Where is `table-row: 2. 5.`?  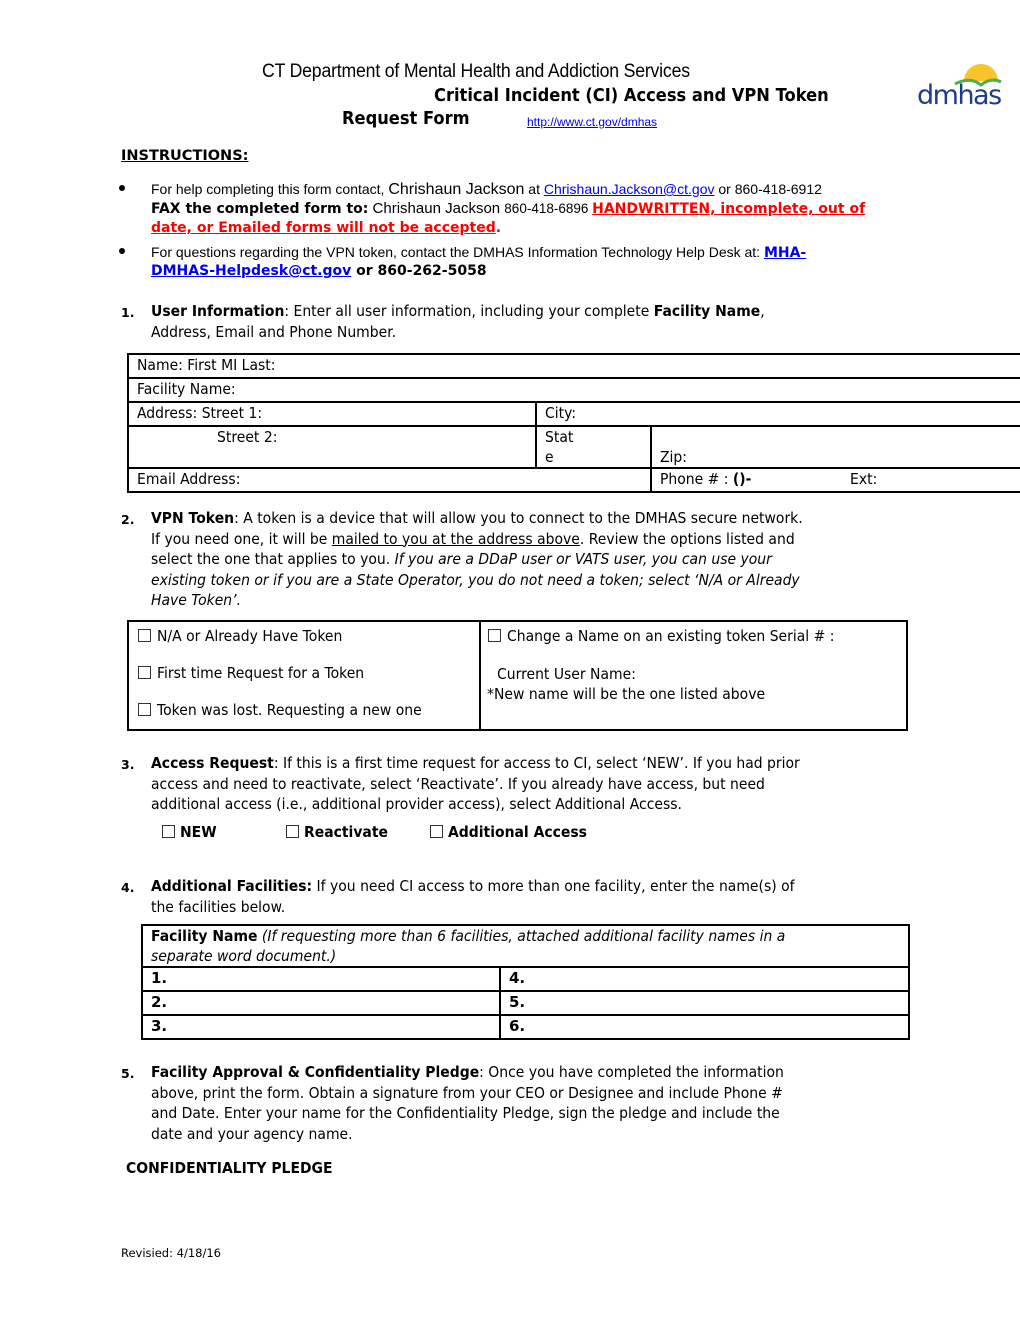
table-row: 2. 5. is located at coordinates (525, 1003).